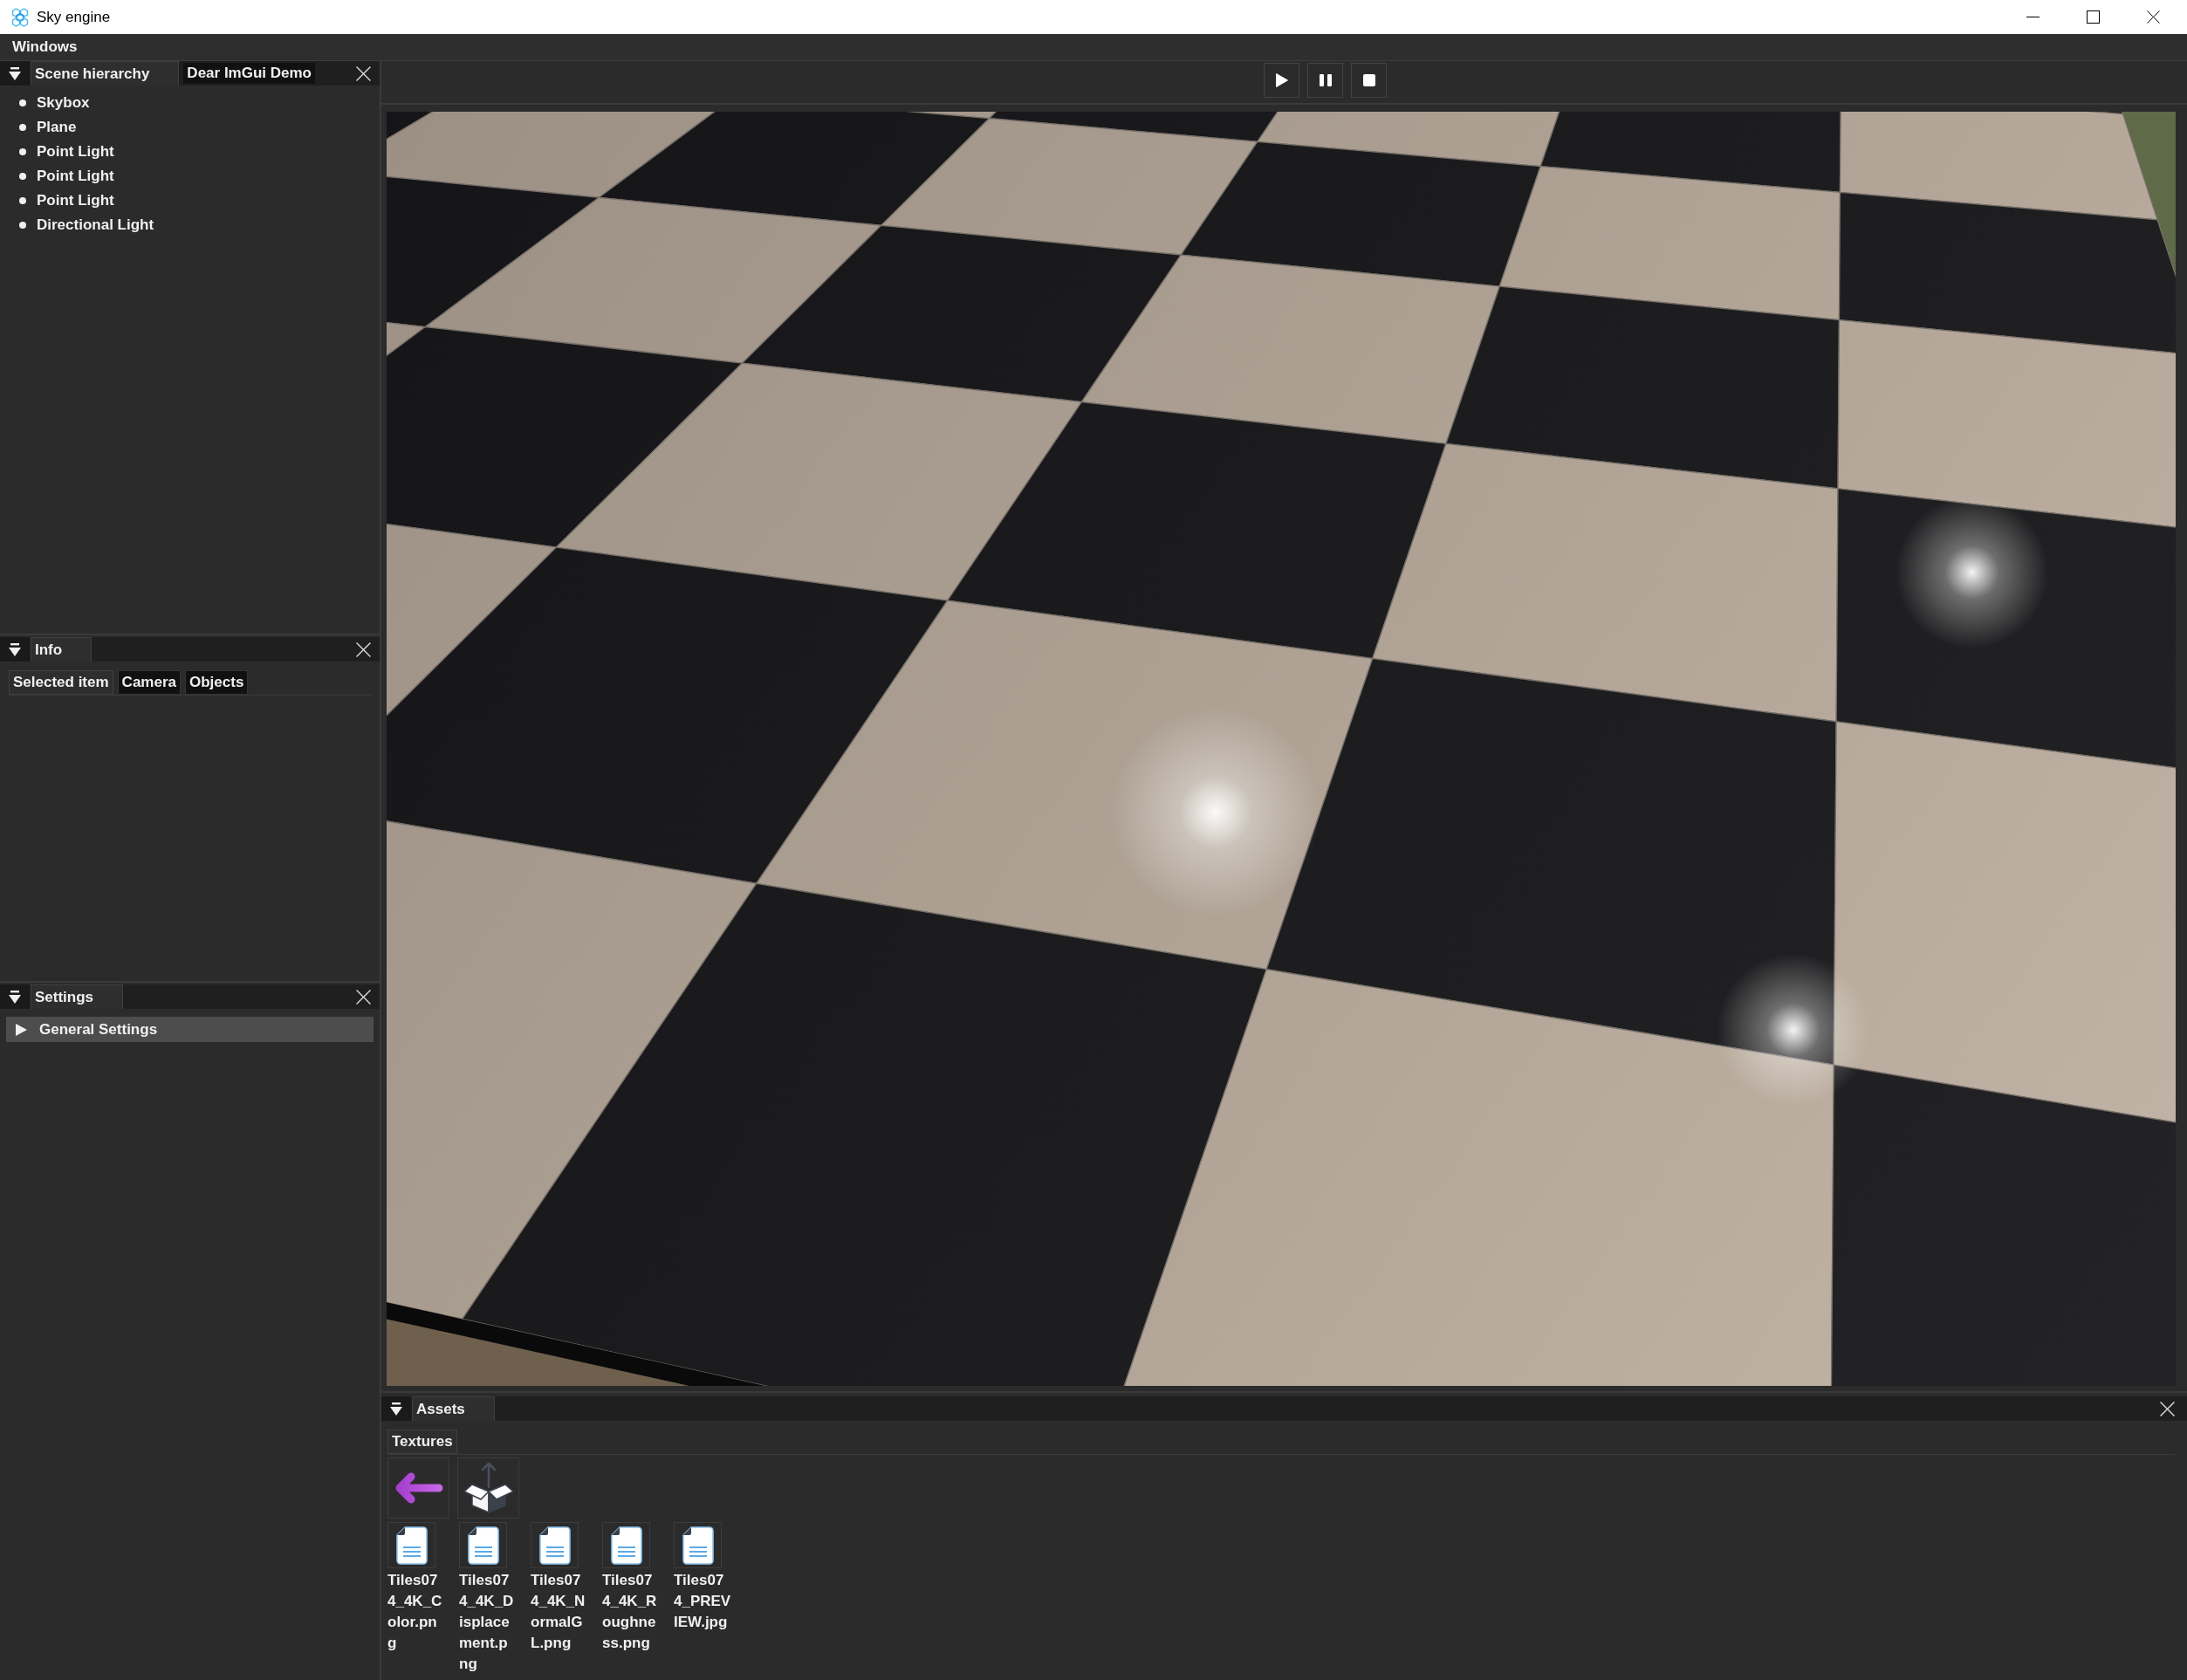  I want to click on settings-section-header: General Settings, so click(190, 1029).